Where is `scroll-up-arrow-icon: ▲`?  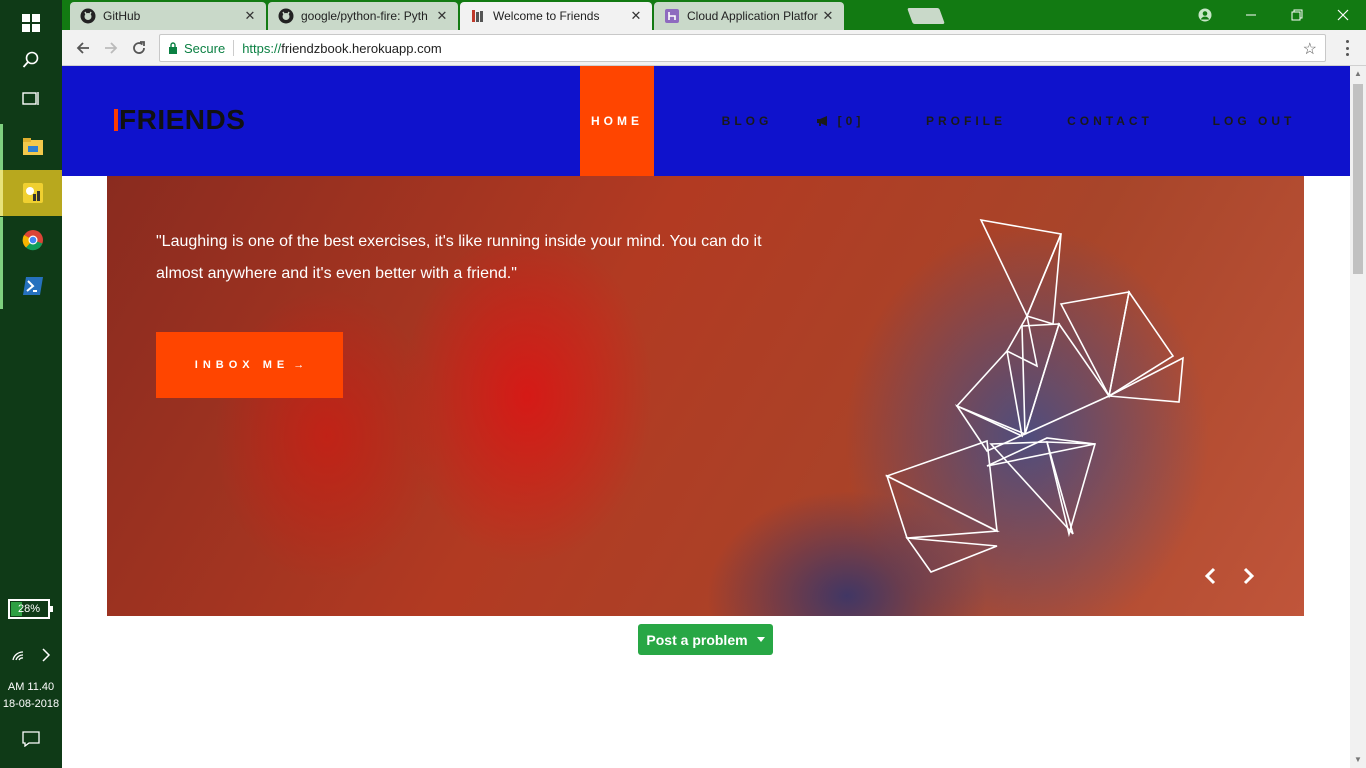 scroll-up-arrow-icon: ▲ is located at coordinates (1358, 74).